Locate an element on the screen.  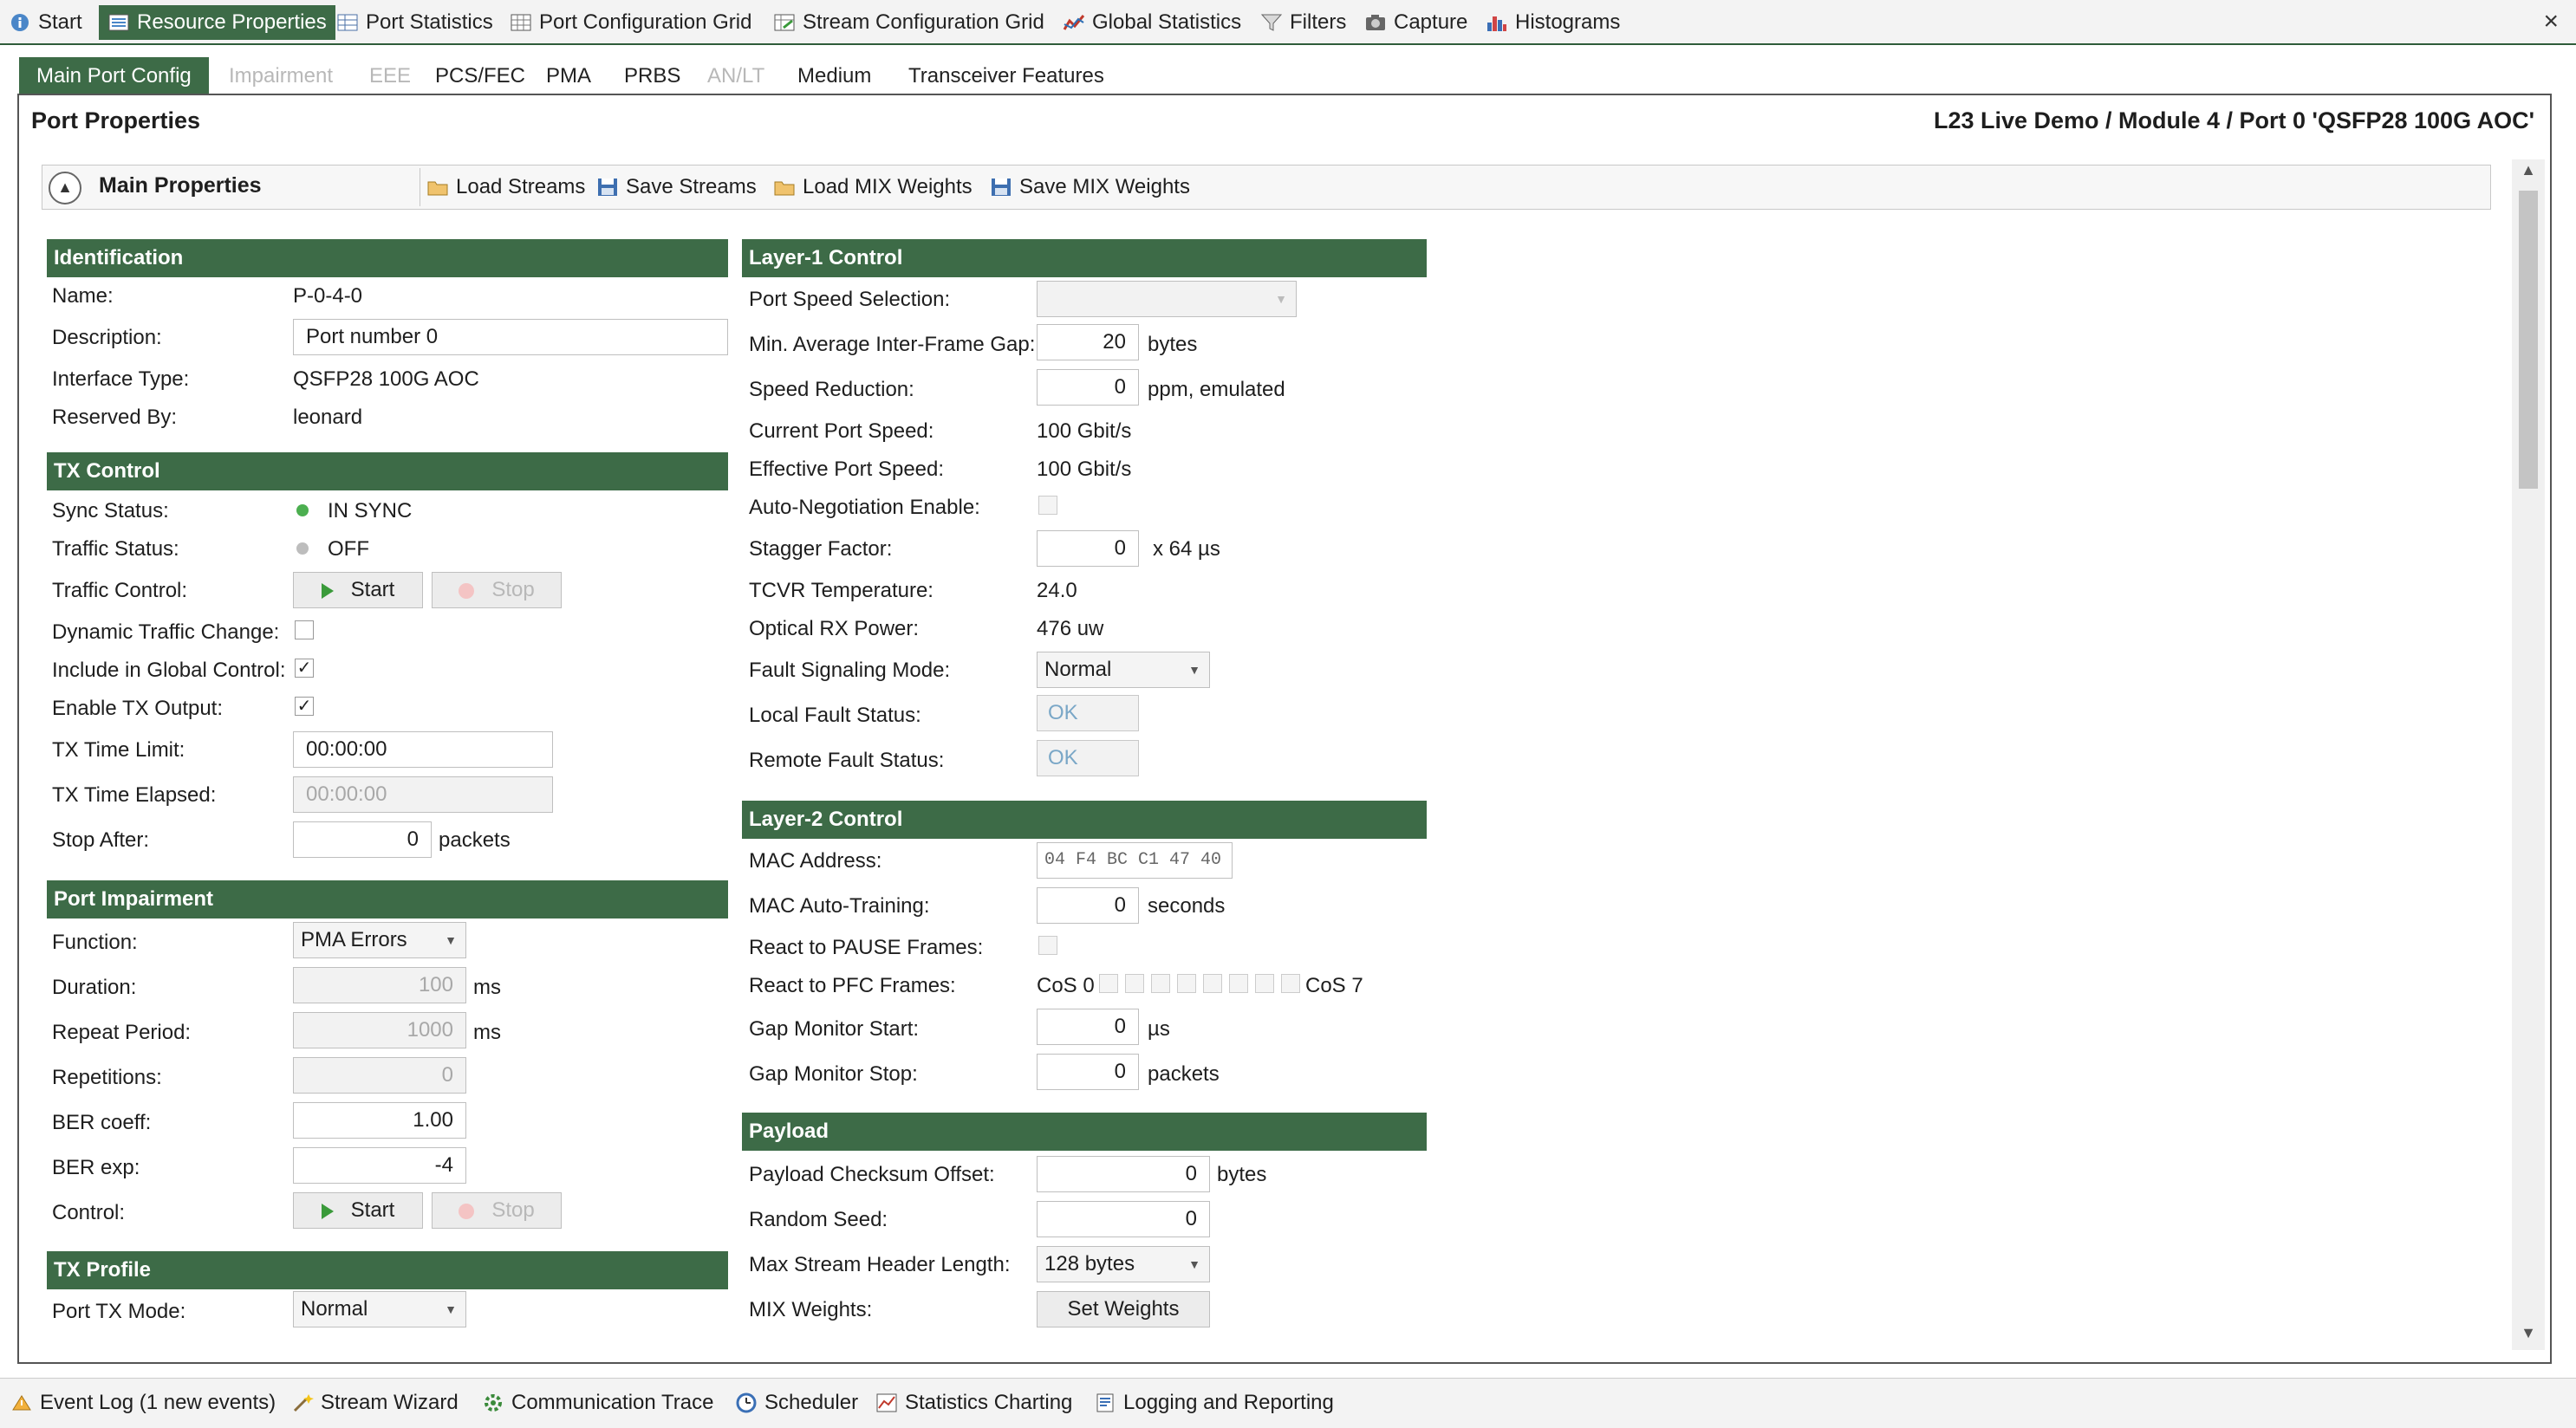
save-mix-weights-button: Save MIX Weights is located at coordinates (1090, 187).